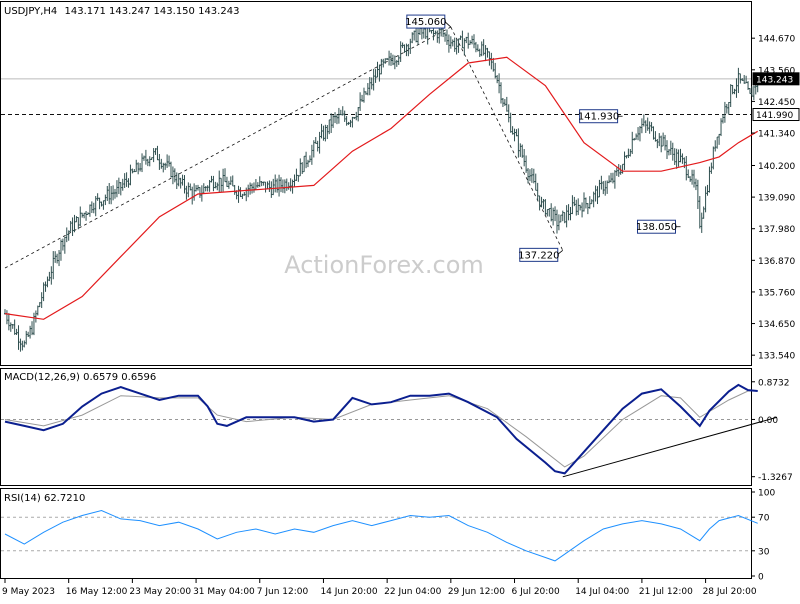 This screenshot has height=604, width=800. Describe the element at coordinates (536, 592) in the screenshot. I see `time-axis-label: 6 Jul 20:00` at that location.